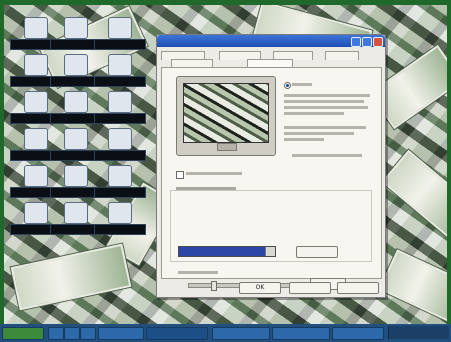 The width and height of the screenshot is (451, 342). Describe the element at coordinates (302, 84) in the screenshot. I see `radio-label` at that location.